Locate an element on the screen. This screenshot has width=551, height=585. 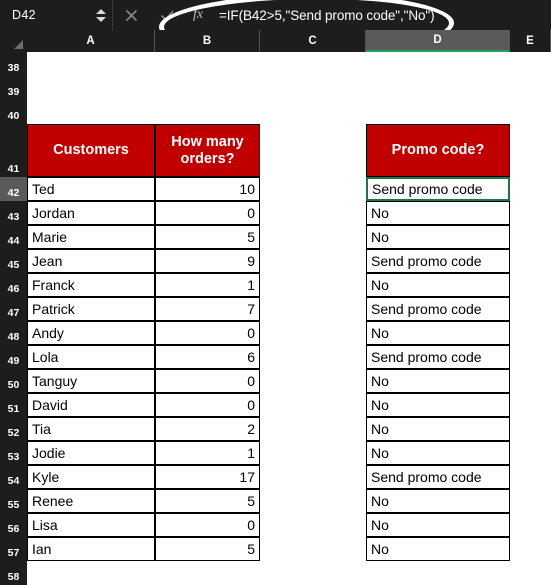
row-header-47: 47 is located at coordinates (13, 309).